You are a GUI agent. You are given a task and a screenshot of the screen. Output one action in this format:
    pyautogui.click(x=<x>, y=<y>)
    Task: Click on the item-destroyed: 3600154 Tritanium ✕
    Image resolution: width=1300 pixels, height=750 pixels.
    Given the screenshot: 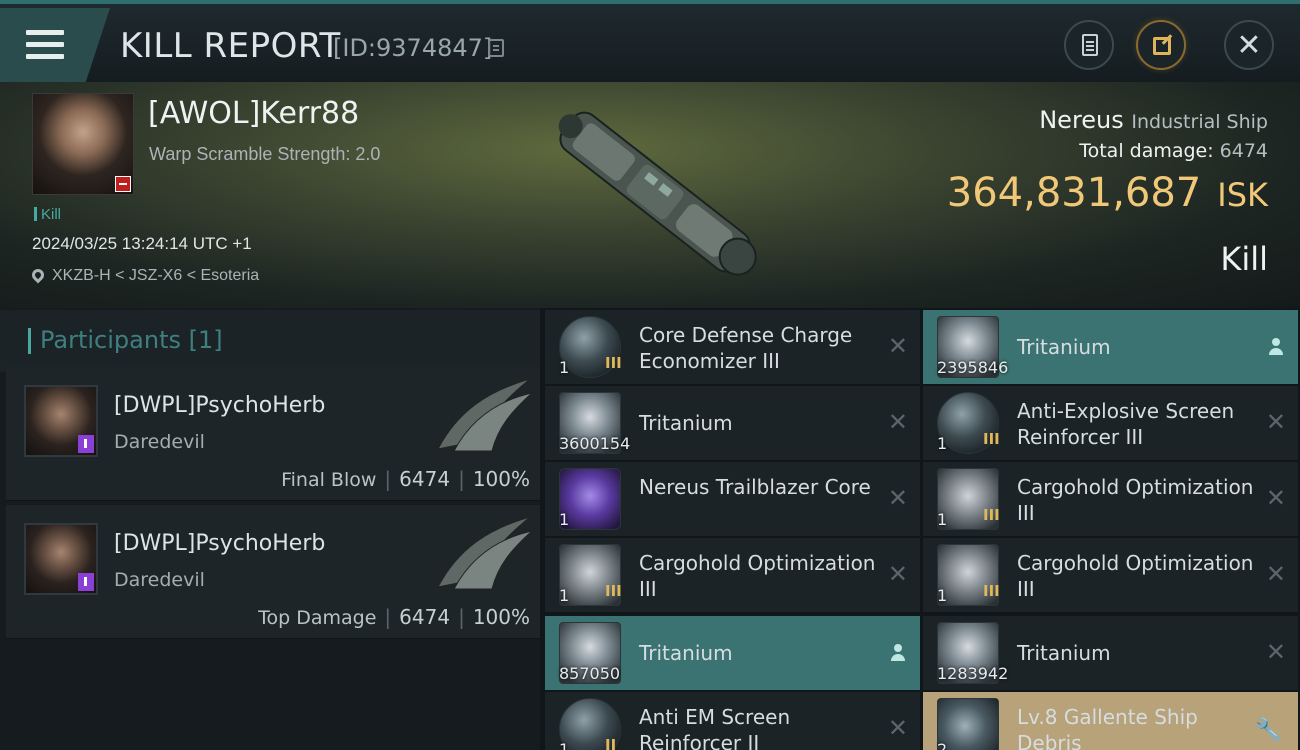 What is the action you would take?
    pyautogui.click(x=732, y=423)
    